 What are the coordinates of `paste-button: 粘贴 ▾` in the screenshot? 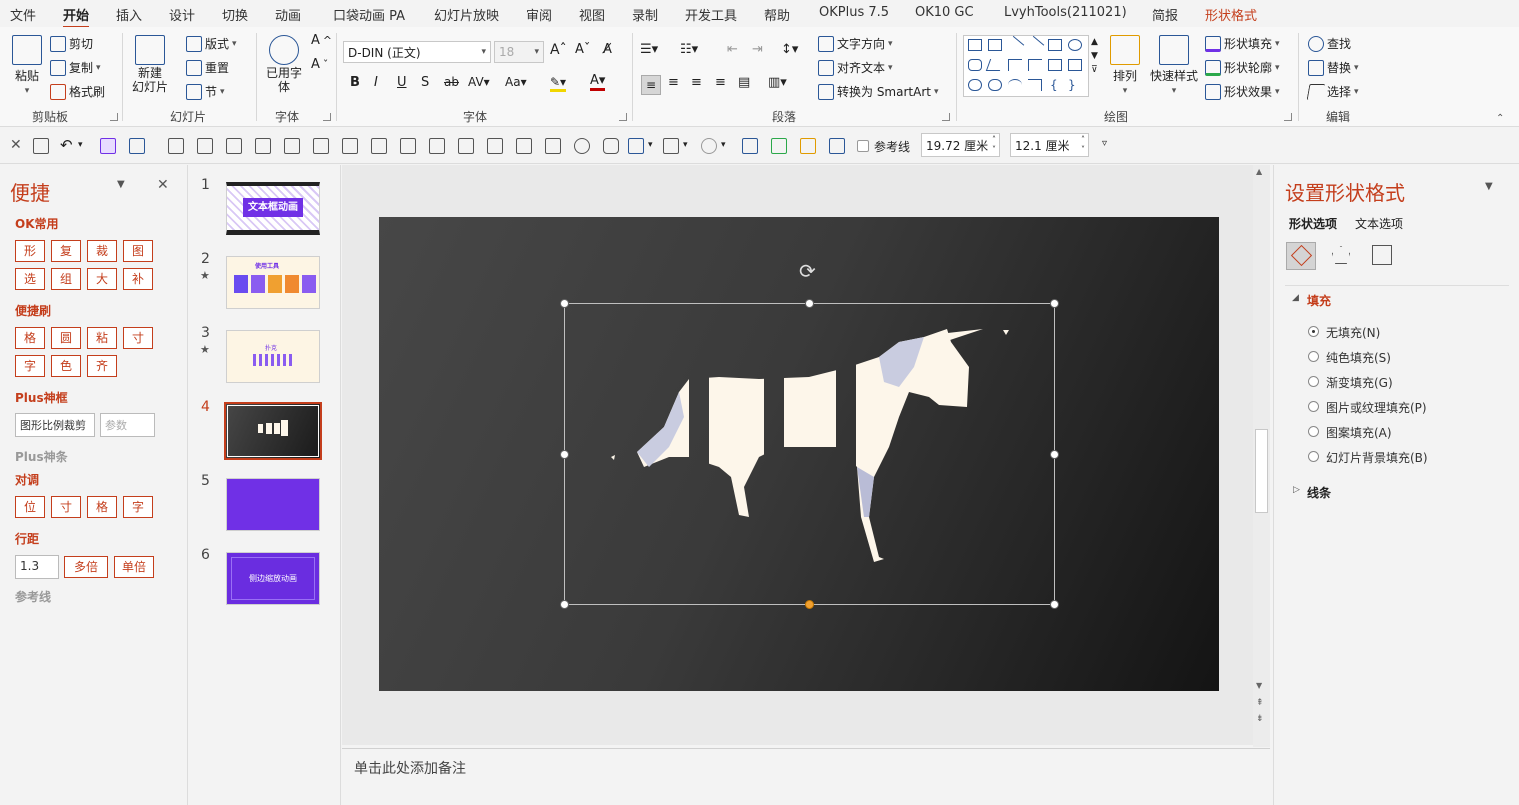 It's located at (27, 65).